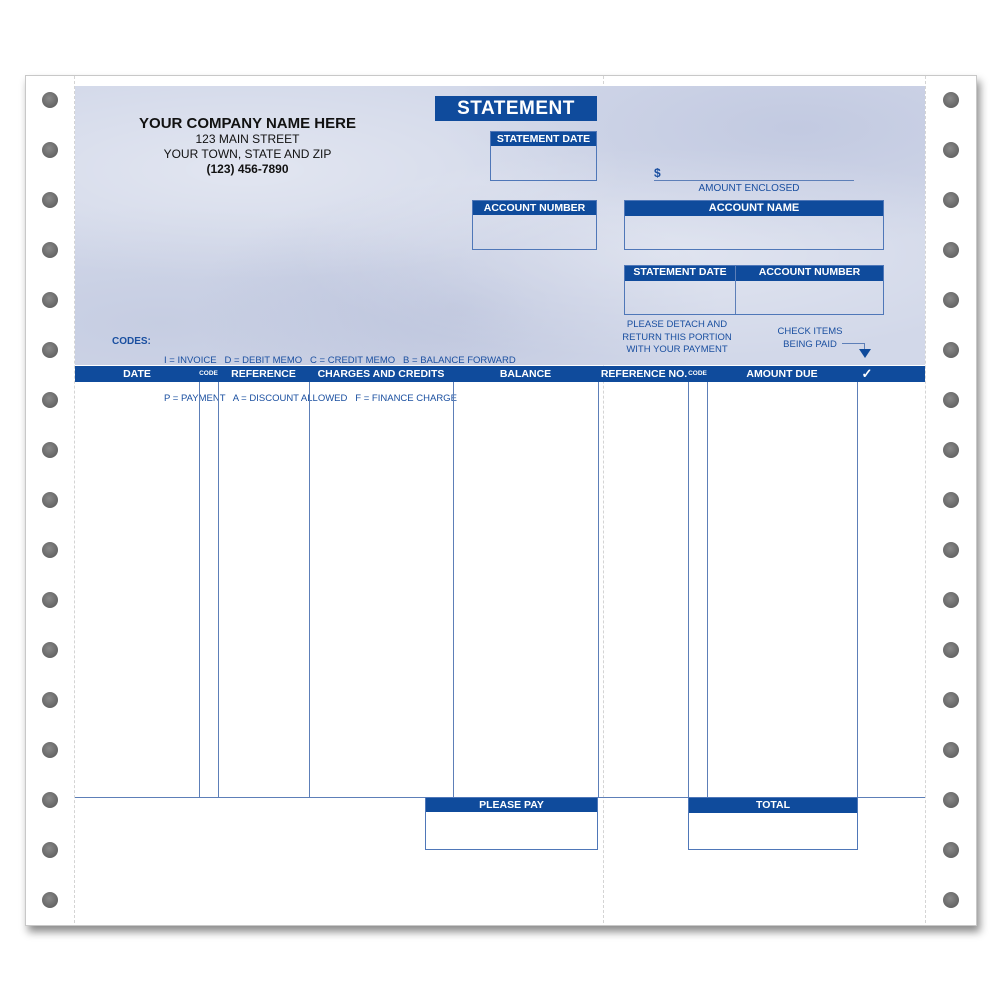 Image resolution: width=1000 pixels, height=1000 pixels. Describe the element at coordinates (782, 589) in the screenshot. I see `amount-due-column-area` at that location.